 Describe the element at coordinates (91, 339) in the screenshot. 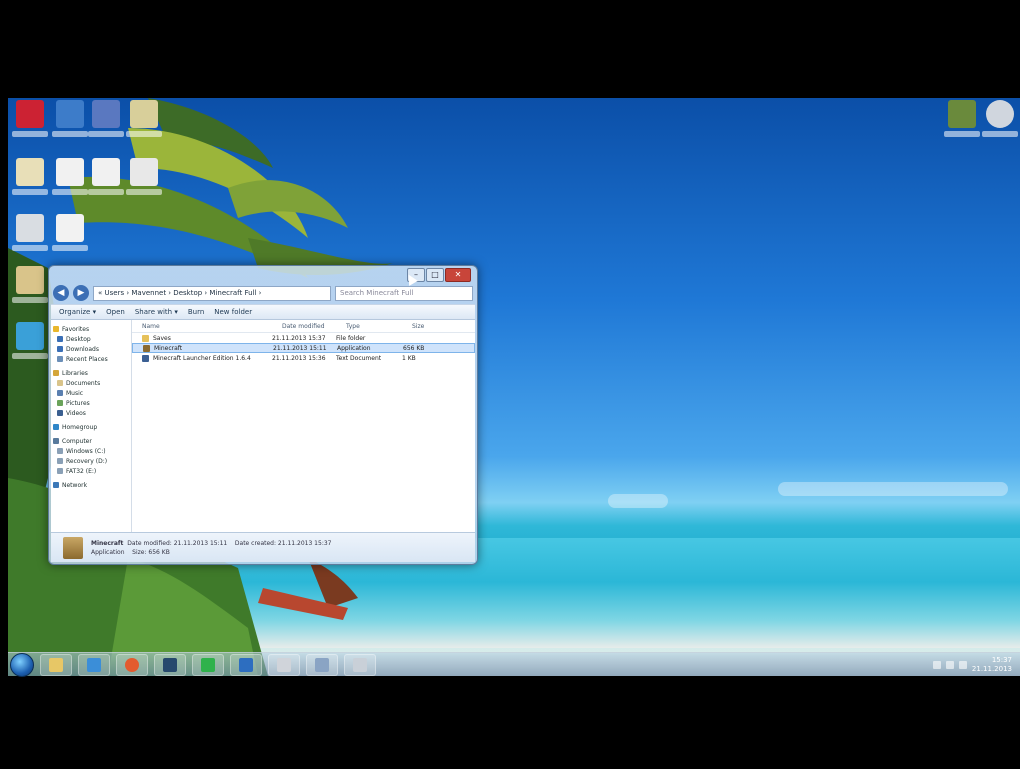

I see `nav-item: Desktop` at that location.